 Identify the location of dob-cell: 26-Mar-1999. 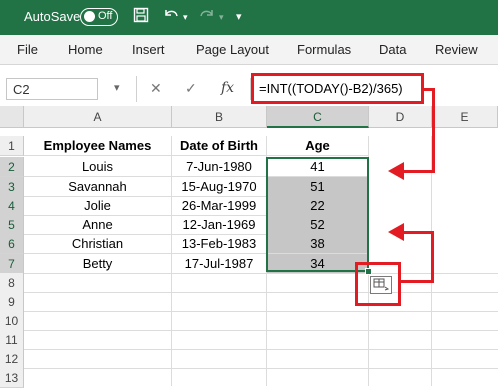
(219, 206).